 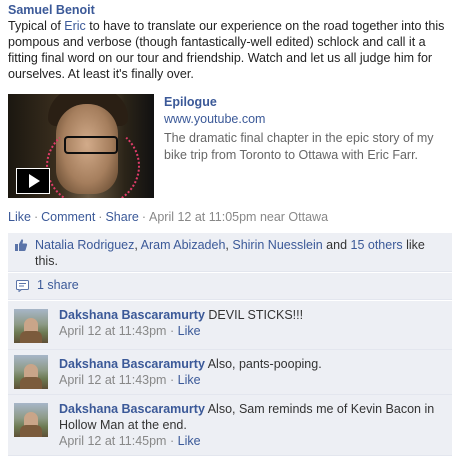 I want to click on shares-summary: 1 share, so click(x=230, y=286).